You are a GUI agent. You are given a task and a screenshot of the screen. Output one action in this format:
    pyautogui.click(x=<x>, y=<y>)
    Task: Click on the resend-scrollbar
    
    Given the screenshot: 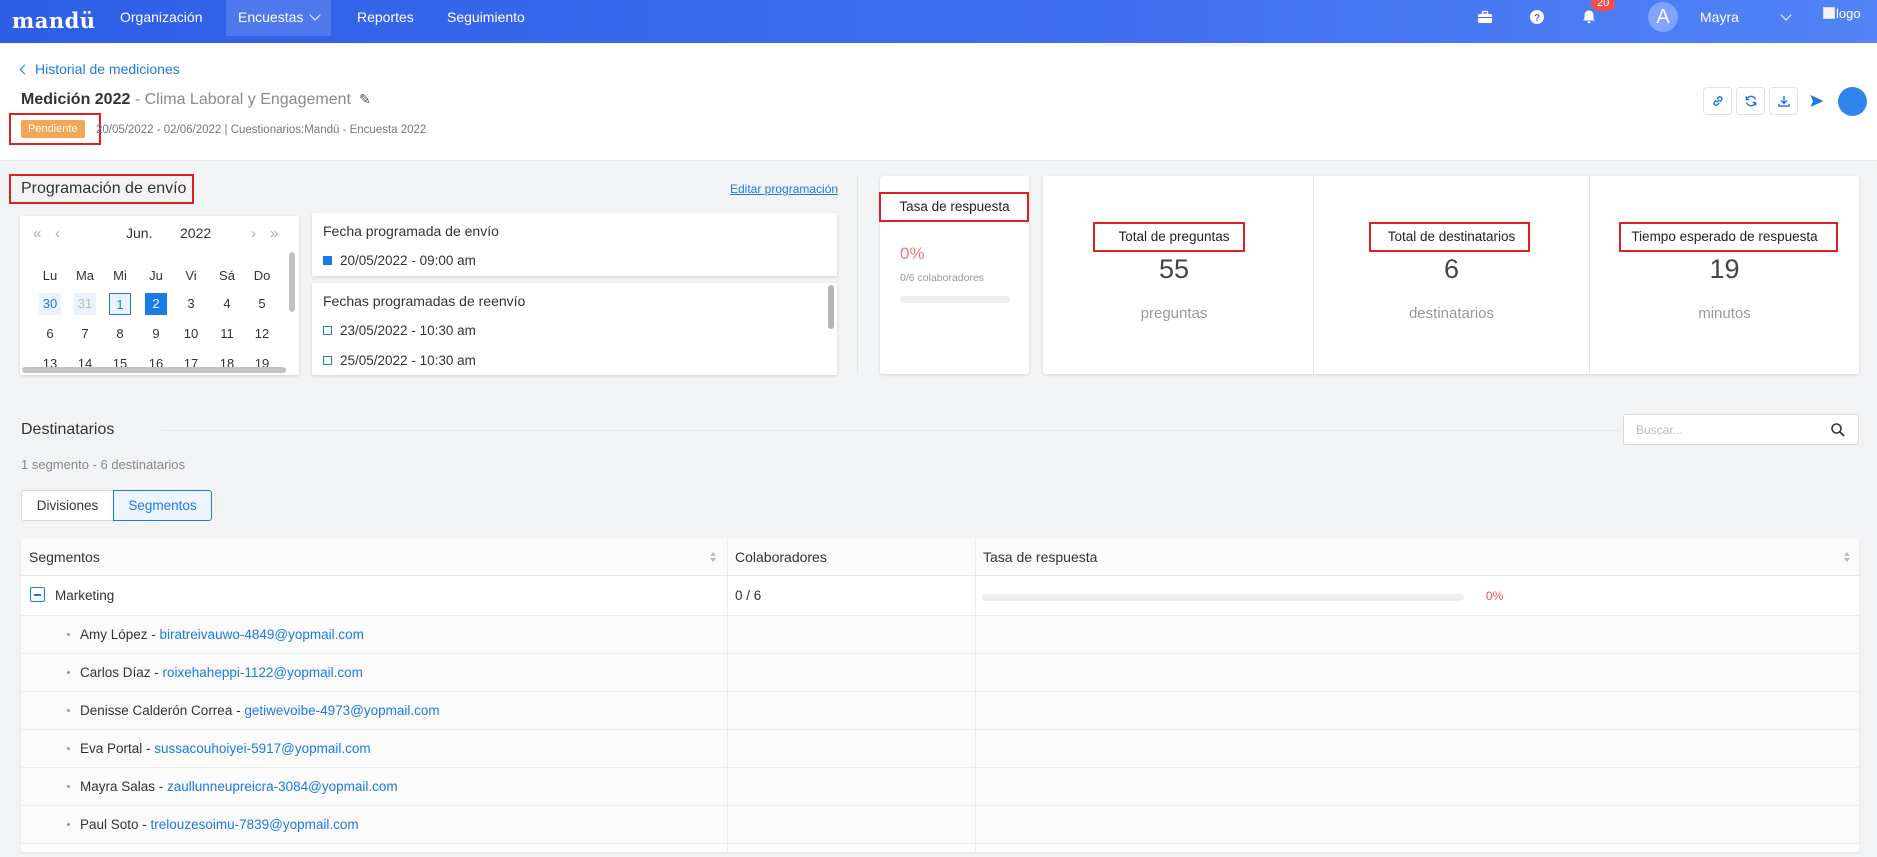 What is the action you would take?
    pyautogui.click(x=831, y=307)
    